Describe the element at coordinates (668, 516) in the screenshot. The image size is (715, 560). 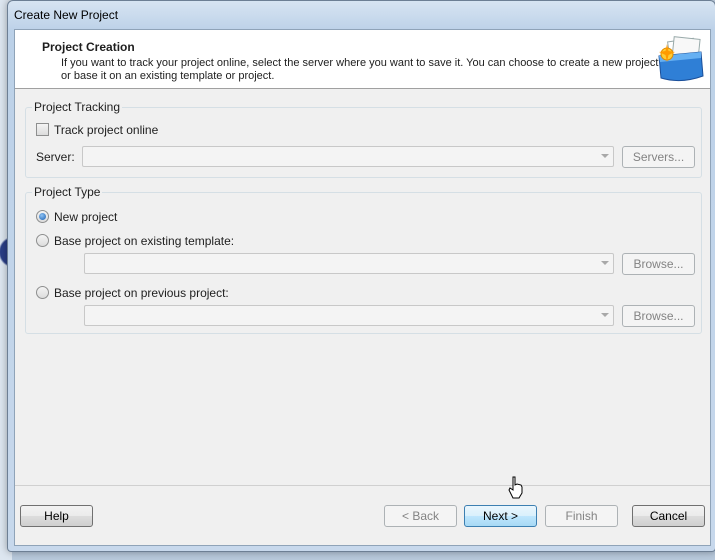
I see `cancel-button: Cancel` at that location.